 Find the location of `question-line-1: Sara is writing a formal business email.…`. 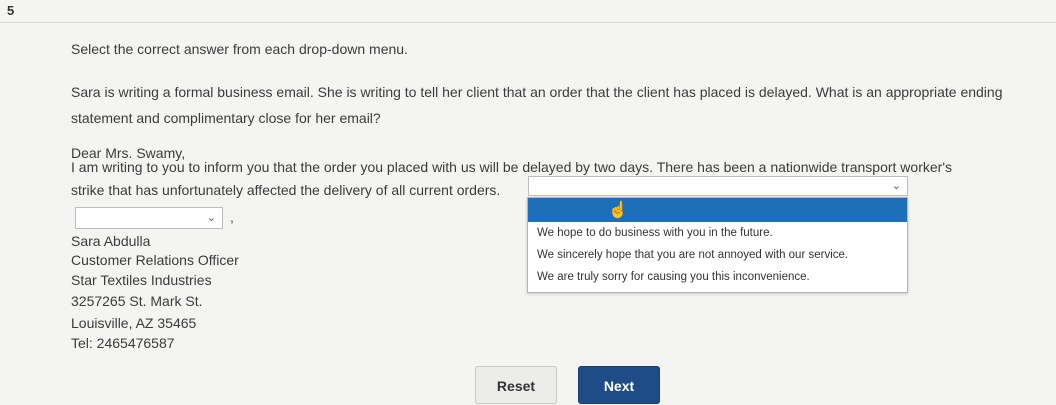

question-line-1: Sara is writing a formal business email.… is located at coordinates (537, 92).